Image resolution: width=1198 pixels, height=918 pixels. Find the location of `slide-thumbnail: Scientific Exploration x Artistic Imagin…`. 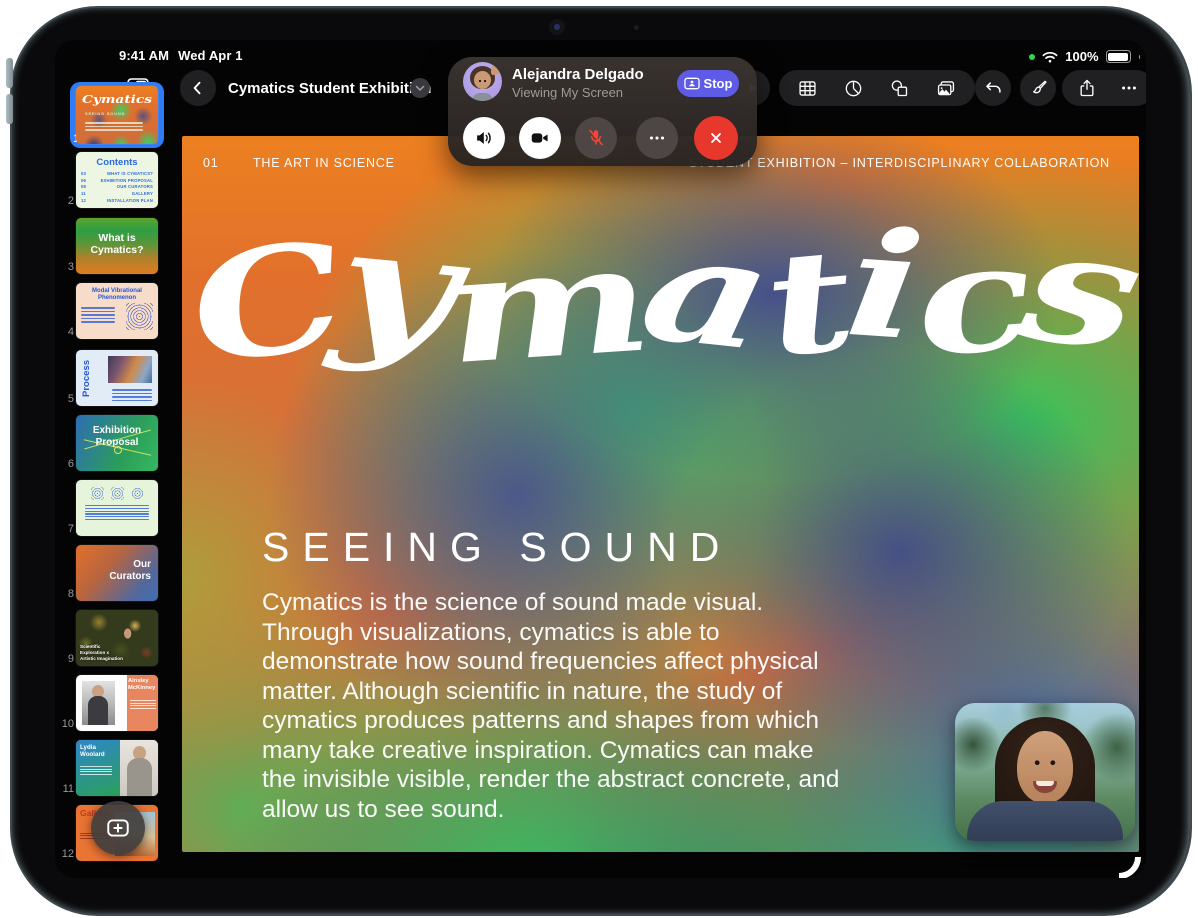

slide-thumbnail: Scientific Exploration x Artistic Imagin… is located at coordinates (117, 638).